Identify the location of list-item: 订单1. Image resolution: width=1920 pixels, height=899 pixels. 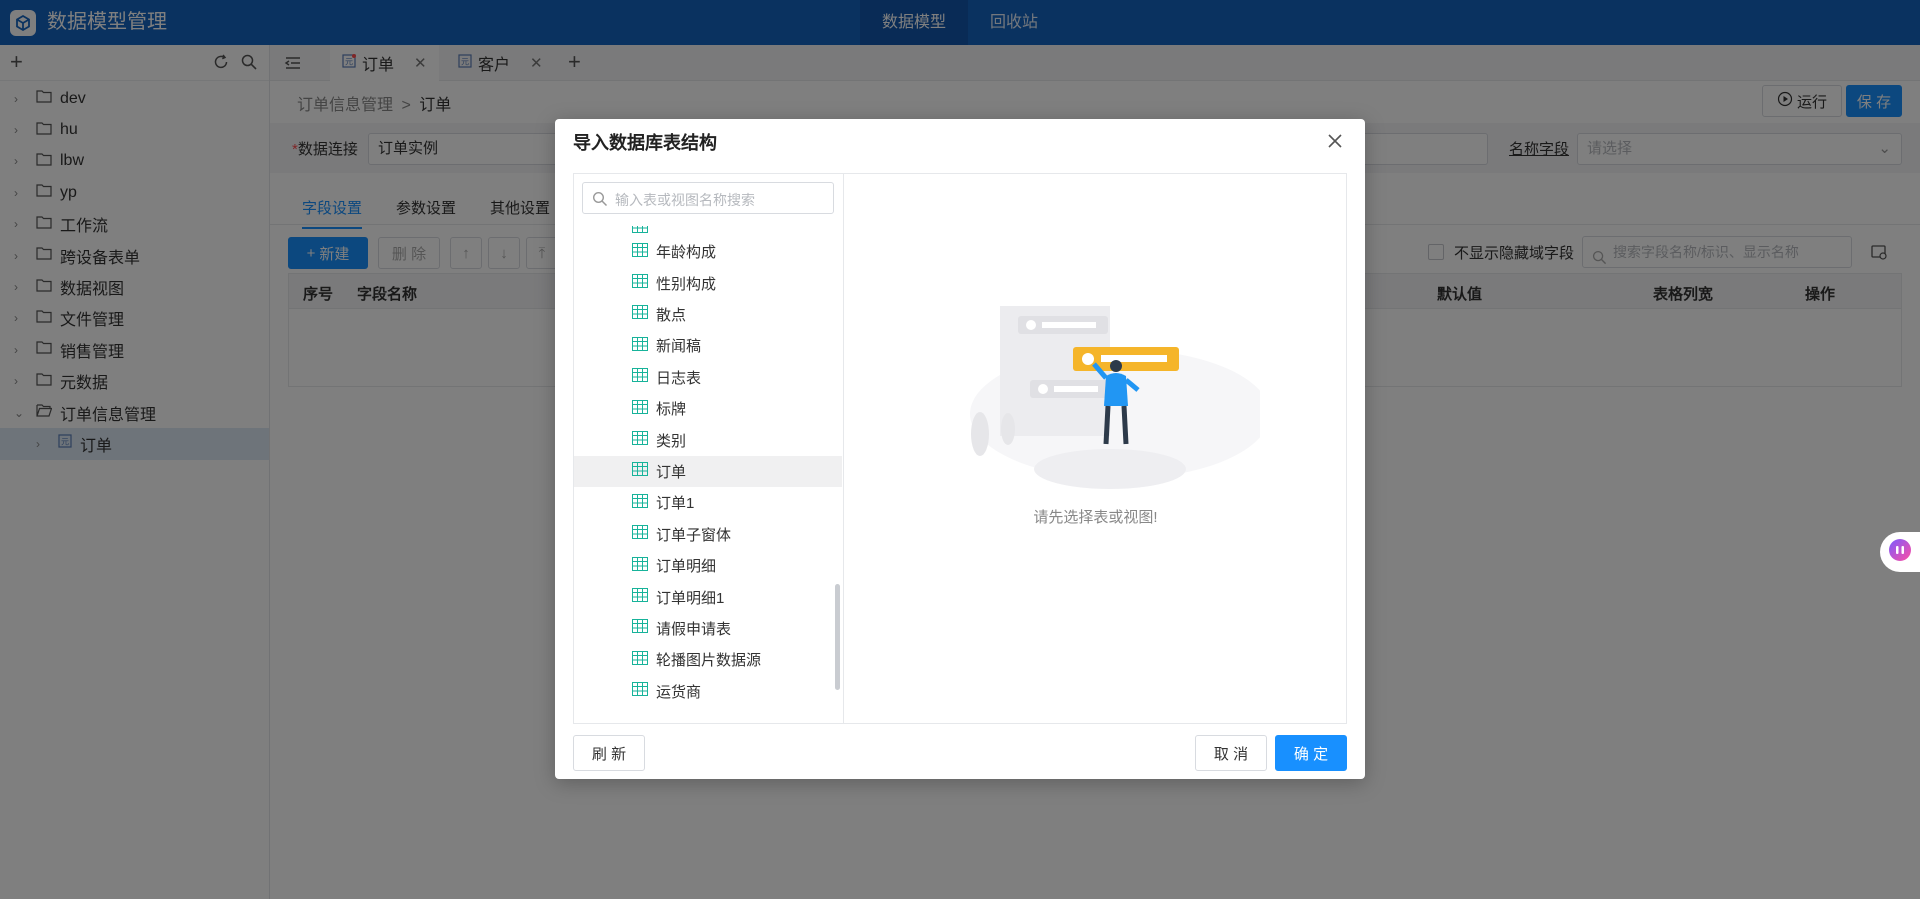
(708, 502).